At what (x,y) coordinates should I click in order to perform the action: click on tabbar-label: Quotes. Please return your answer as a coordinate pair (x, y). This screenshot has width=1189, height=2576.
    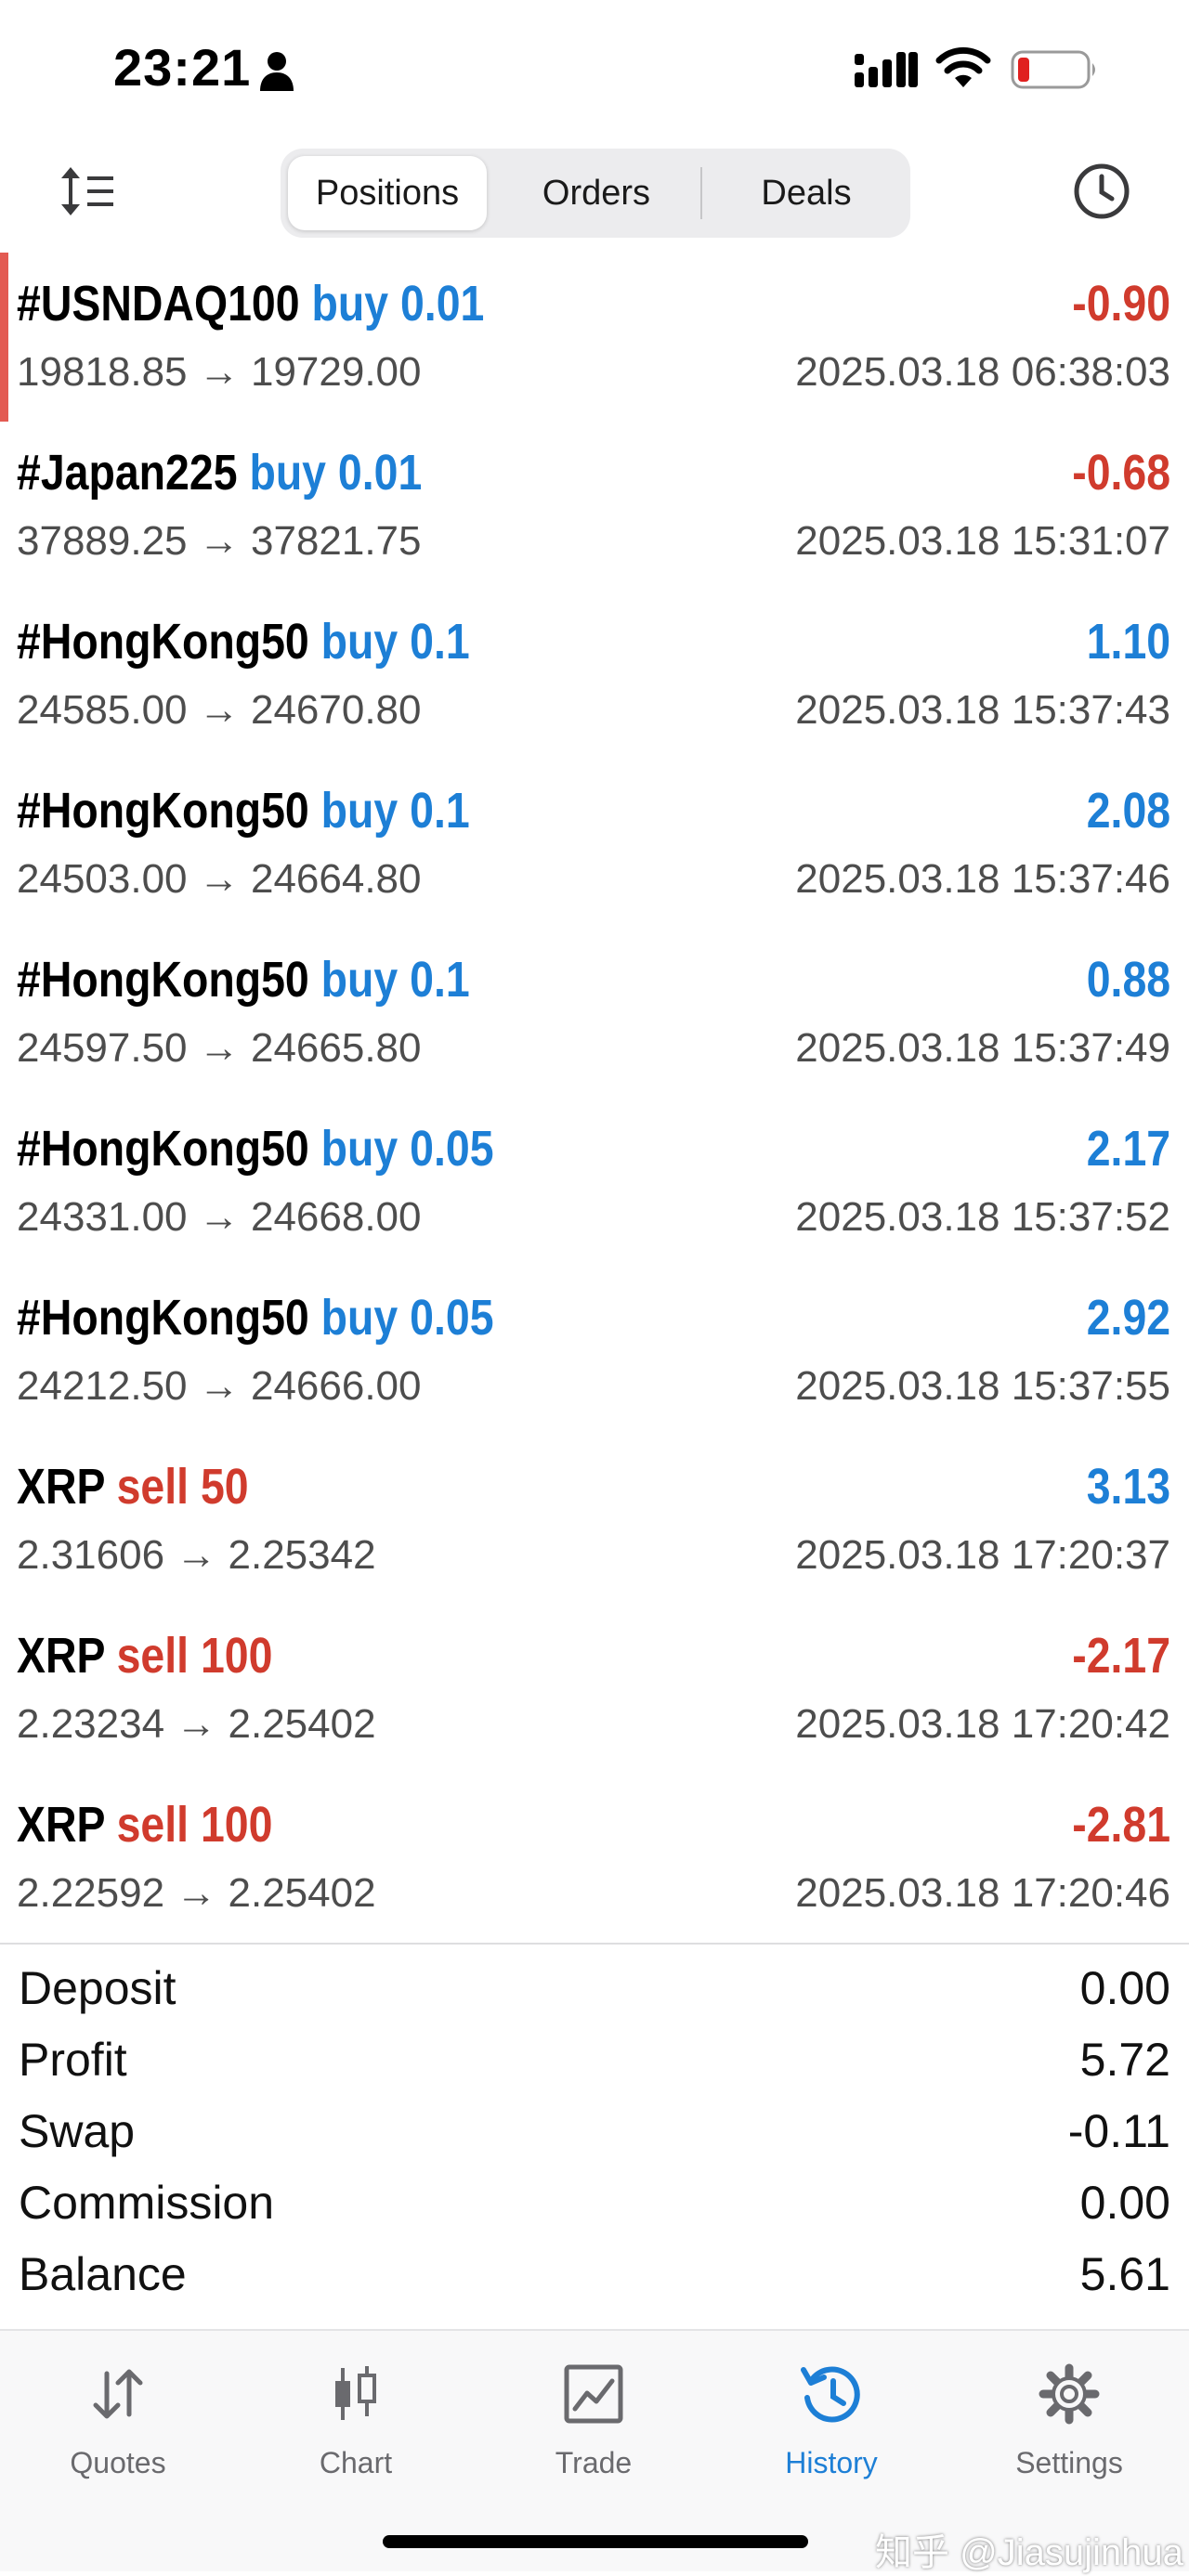
    Looking at the image, I should click on (118, 2462).